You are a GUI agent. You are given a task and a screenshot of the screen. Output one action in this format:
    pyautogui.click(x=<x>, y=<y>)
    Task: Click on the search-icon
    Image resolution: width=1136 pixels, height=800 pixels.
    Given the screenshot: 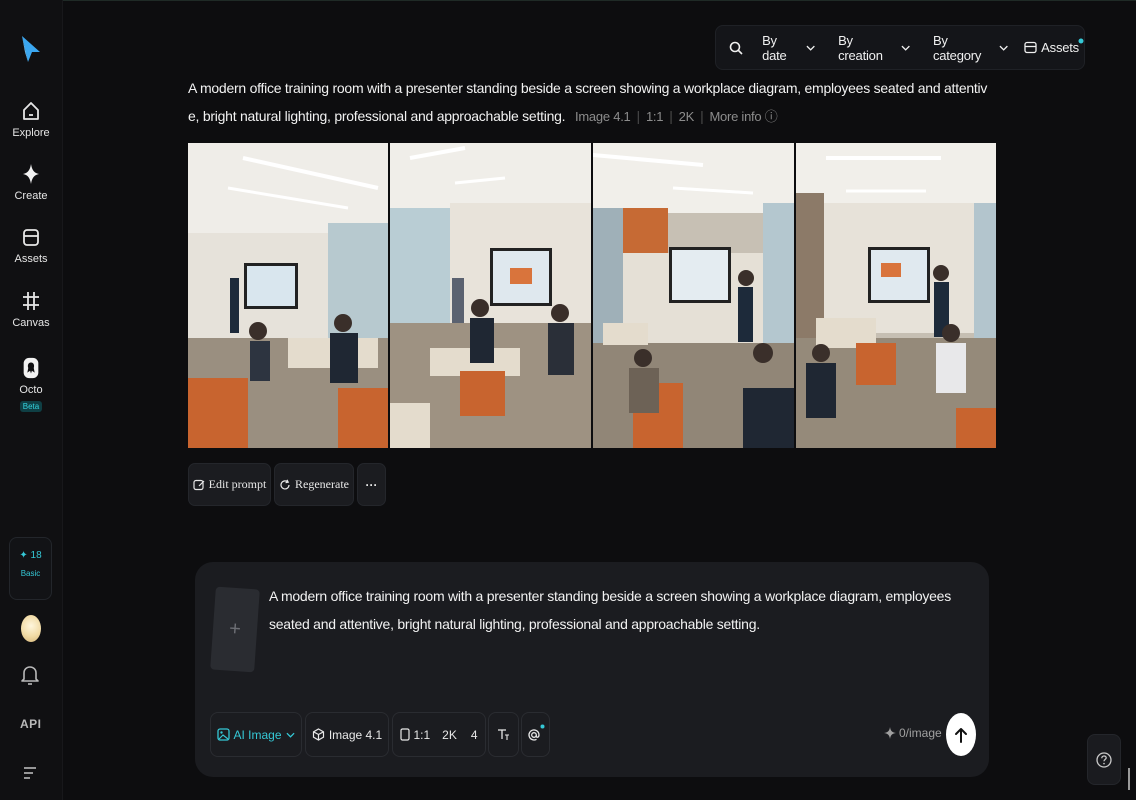 What is the action you would take?
    pyautogui.click(x=736, y=48)
    